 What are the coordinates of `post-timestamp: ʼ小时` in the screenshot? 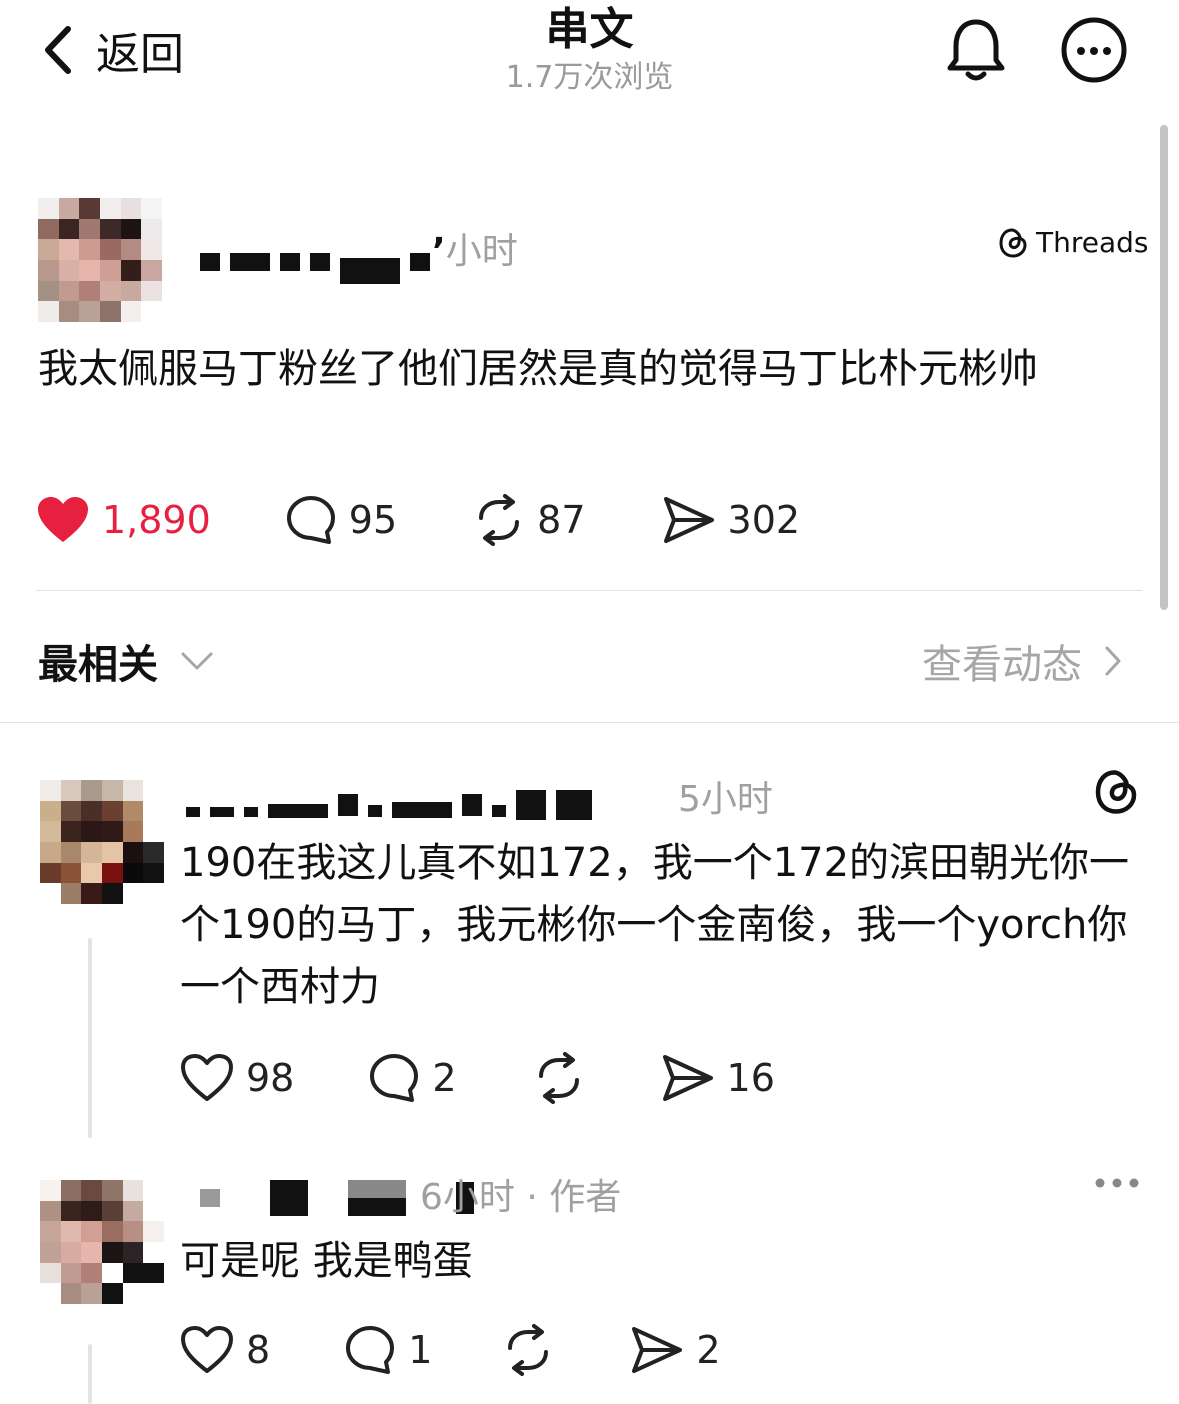 It's located at (475, 251).